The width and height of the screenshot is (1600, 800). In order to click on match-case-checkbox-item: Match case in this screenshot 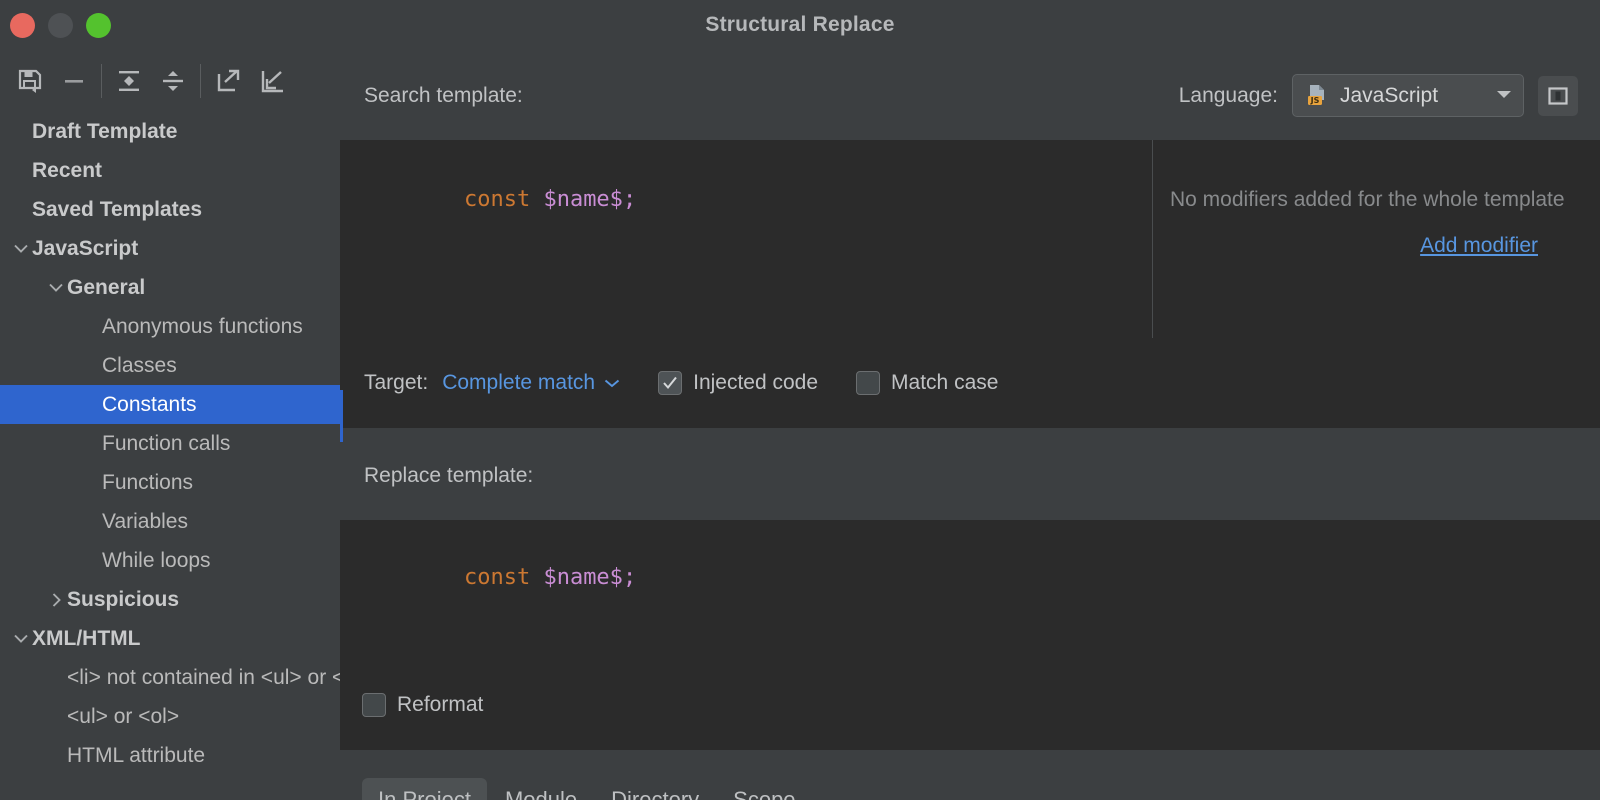, I will do `click(927, 383)`.